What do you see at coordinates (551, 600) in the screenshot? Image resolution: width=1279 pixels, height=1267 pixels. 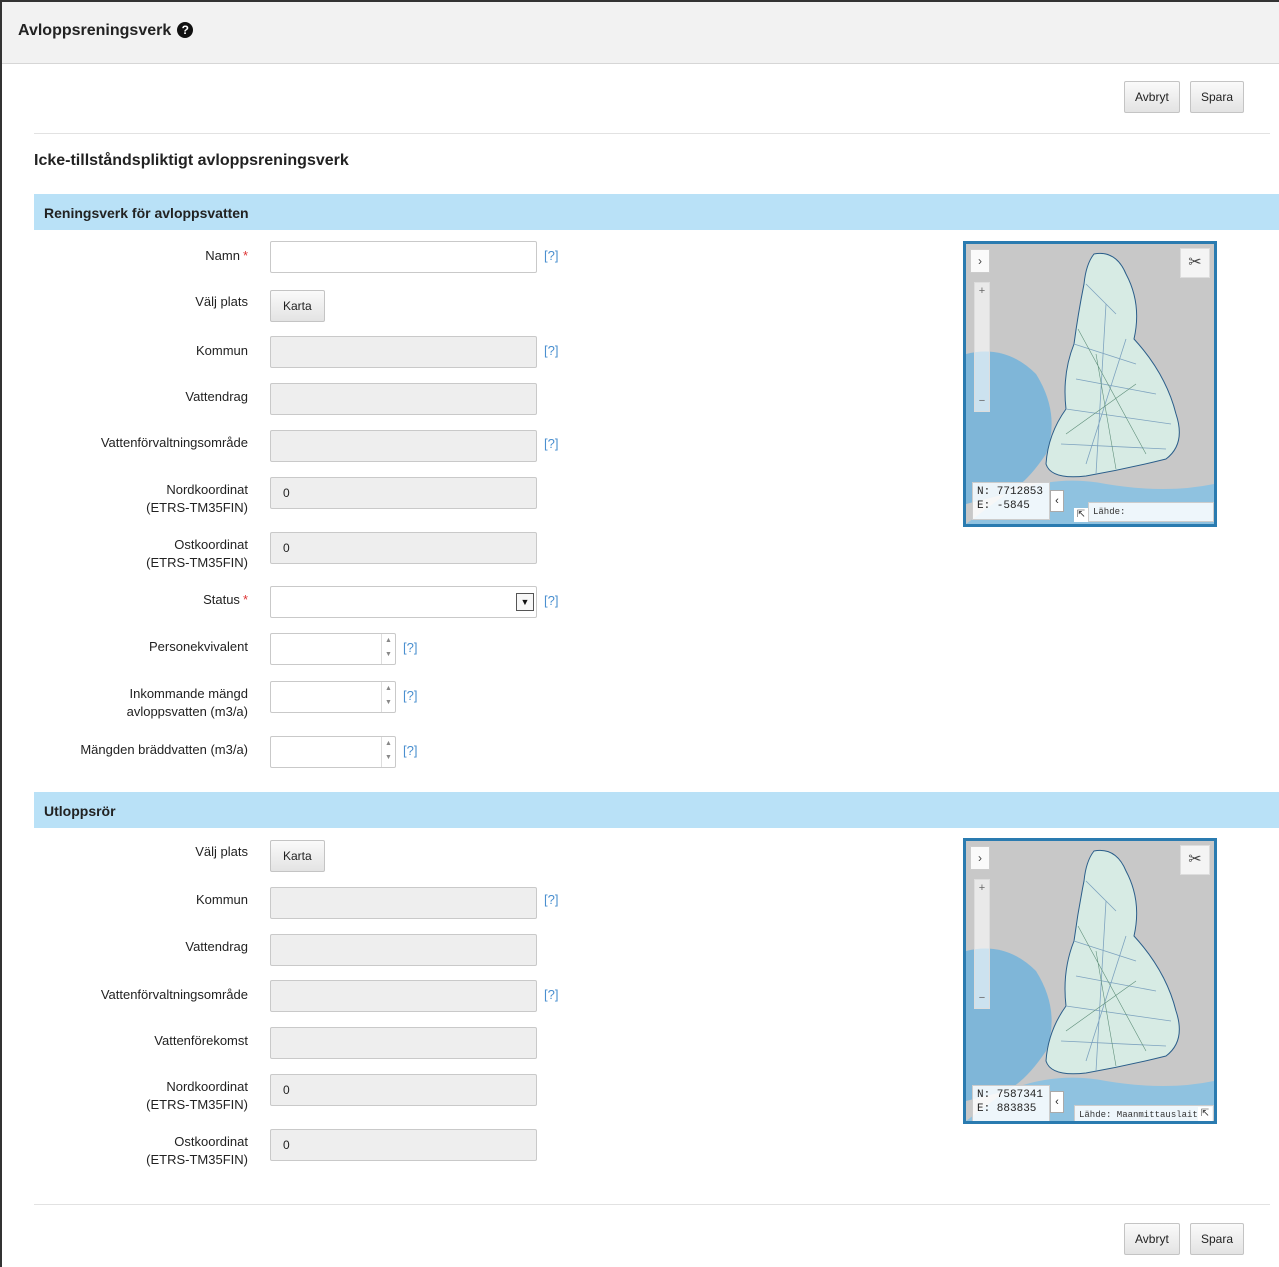 I see `help-link-status: [?]` at bounding box center [551, 600].